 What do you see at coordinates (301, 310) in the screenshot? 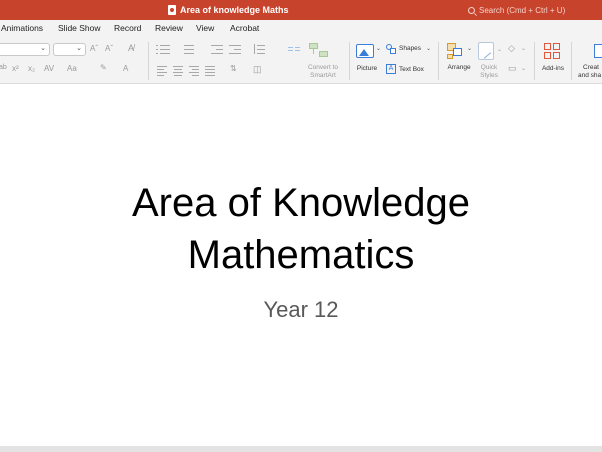
I see `slide-subtitle: Year 12` at bounding box center [301, 310].